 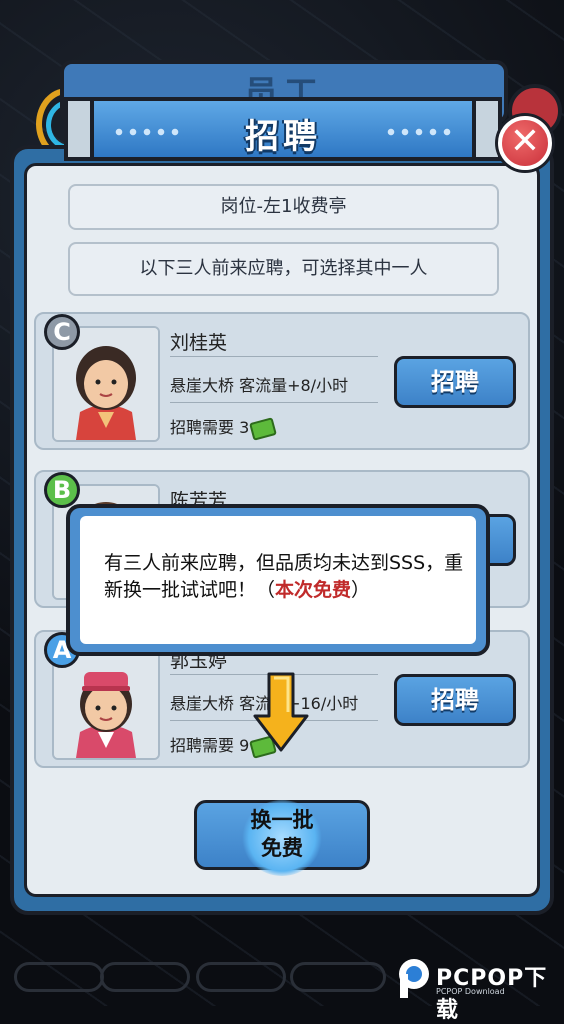 What do you see at coordinates (283, 207) in the screenshot?
I see `position-label: 岗位-左1收费亭` at bounding box center [283, 207].